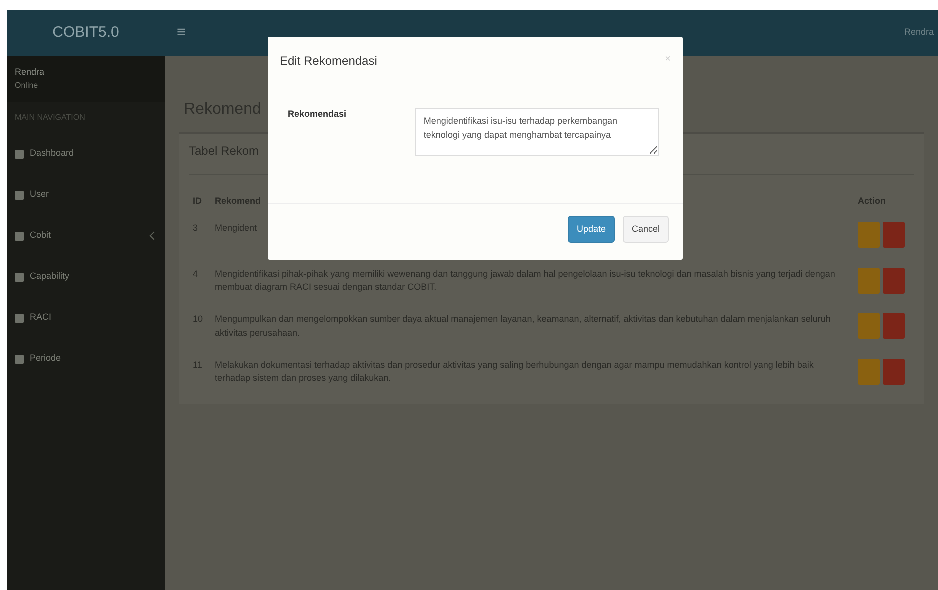 The height and width of the screenshot is (590, 938). What do you see at coordinates (86, 318) in the screenshot?
I see `sidebar-item: RACI` at bounding box center [86, 318].